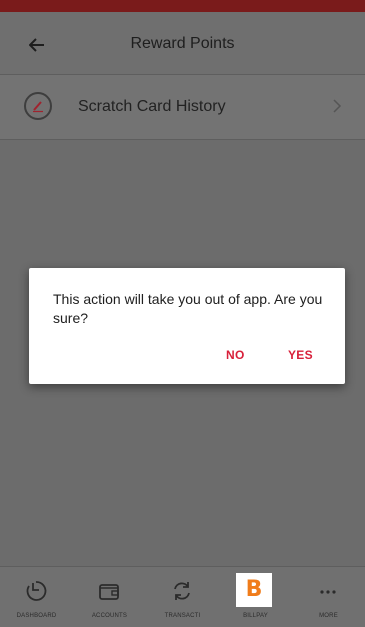 This screenshot has width=365, height=627. What do you see at coordinates (152, 106) in the screenshot?
I see `list-item-label: Scratch Card History` at bounding box center [152, 106].